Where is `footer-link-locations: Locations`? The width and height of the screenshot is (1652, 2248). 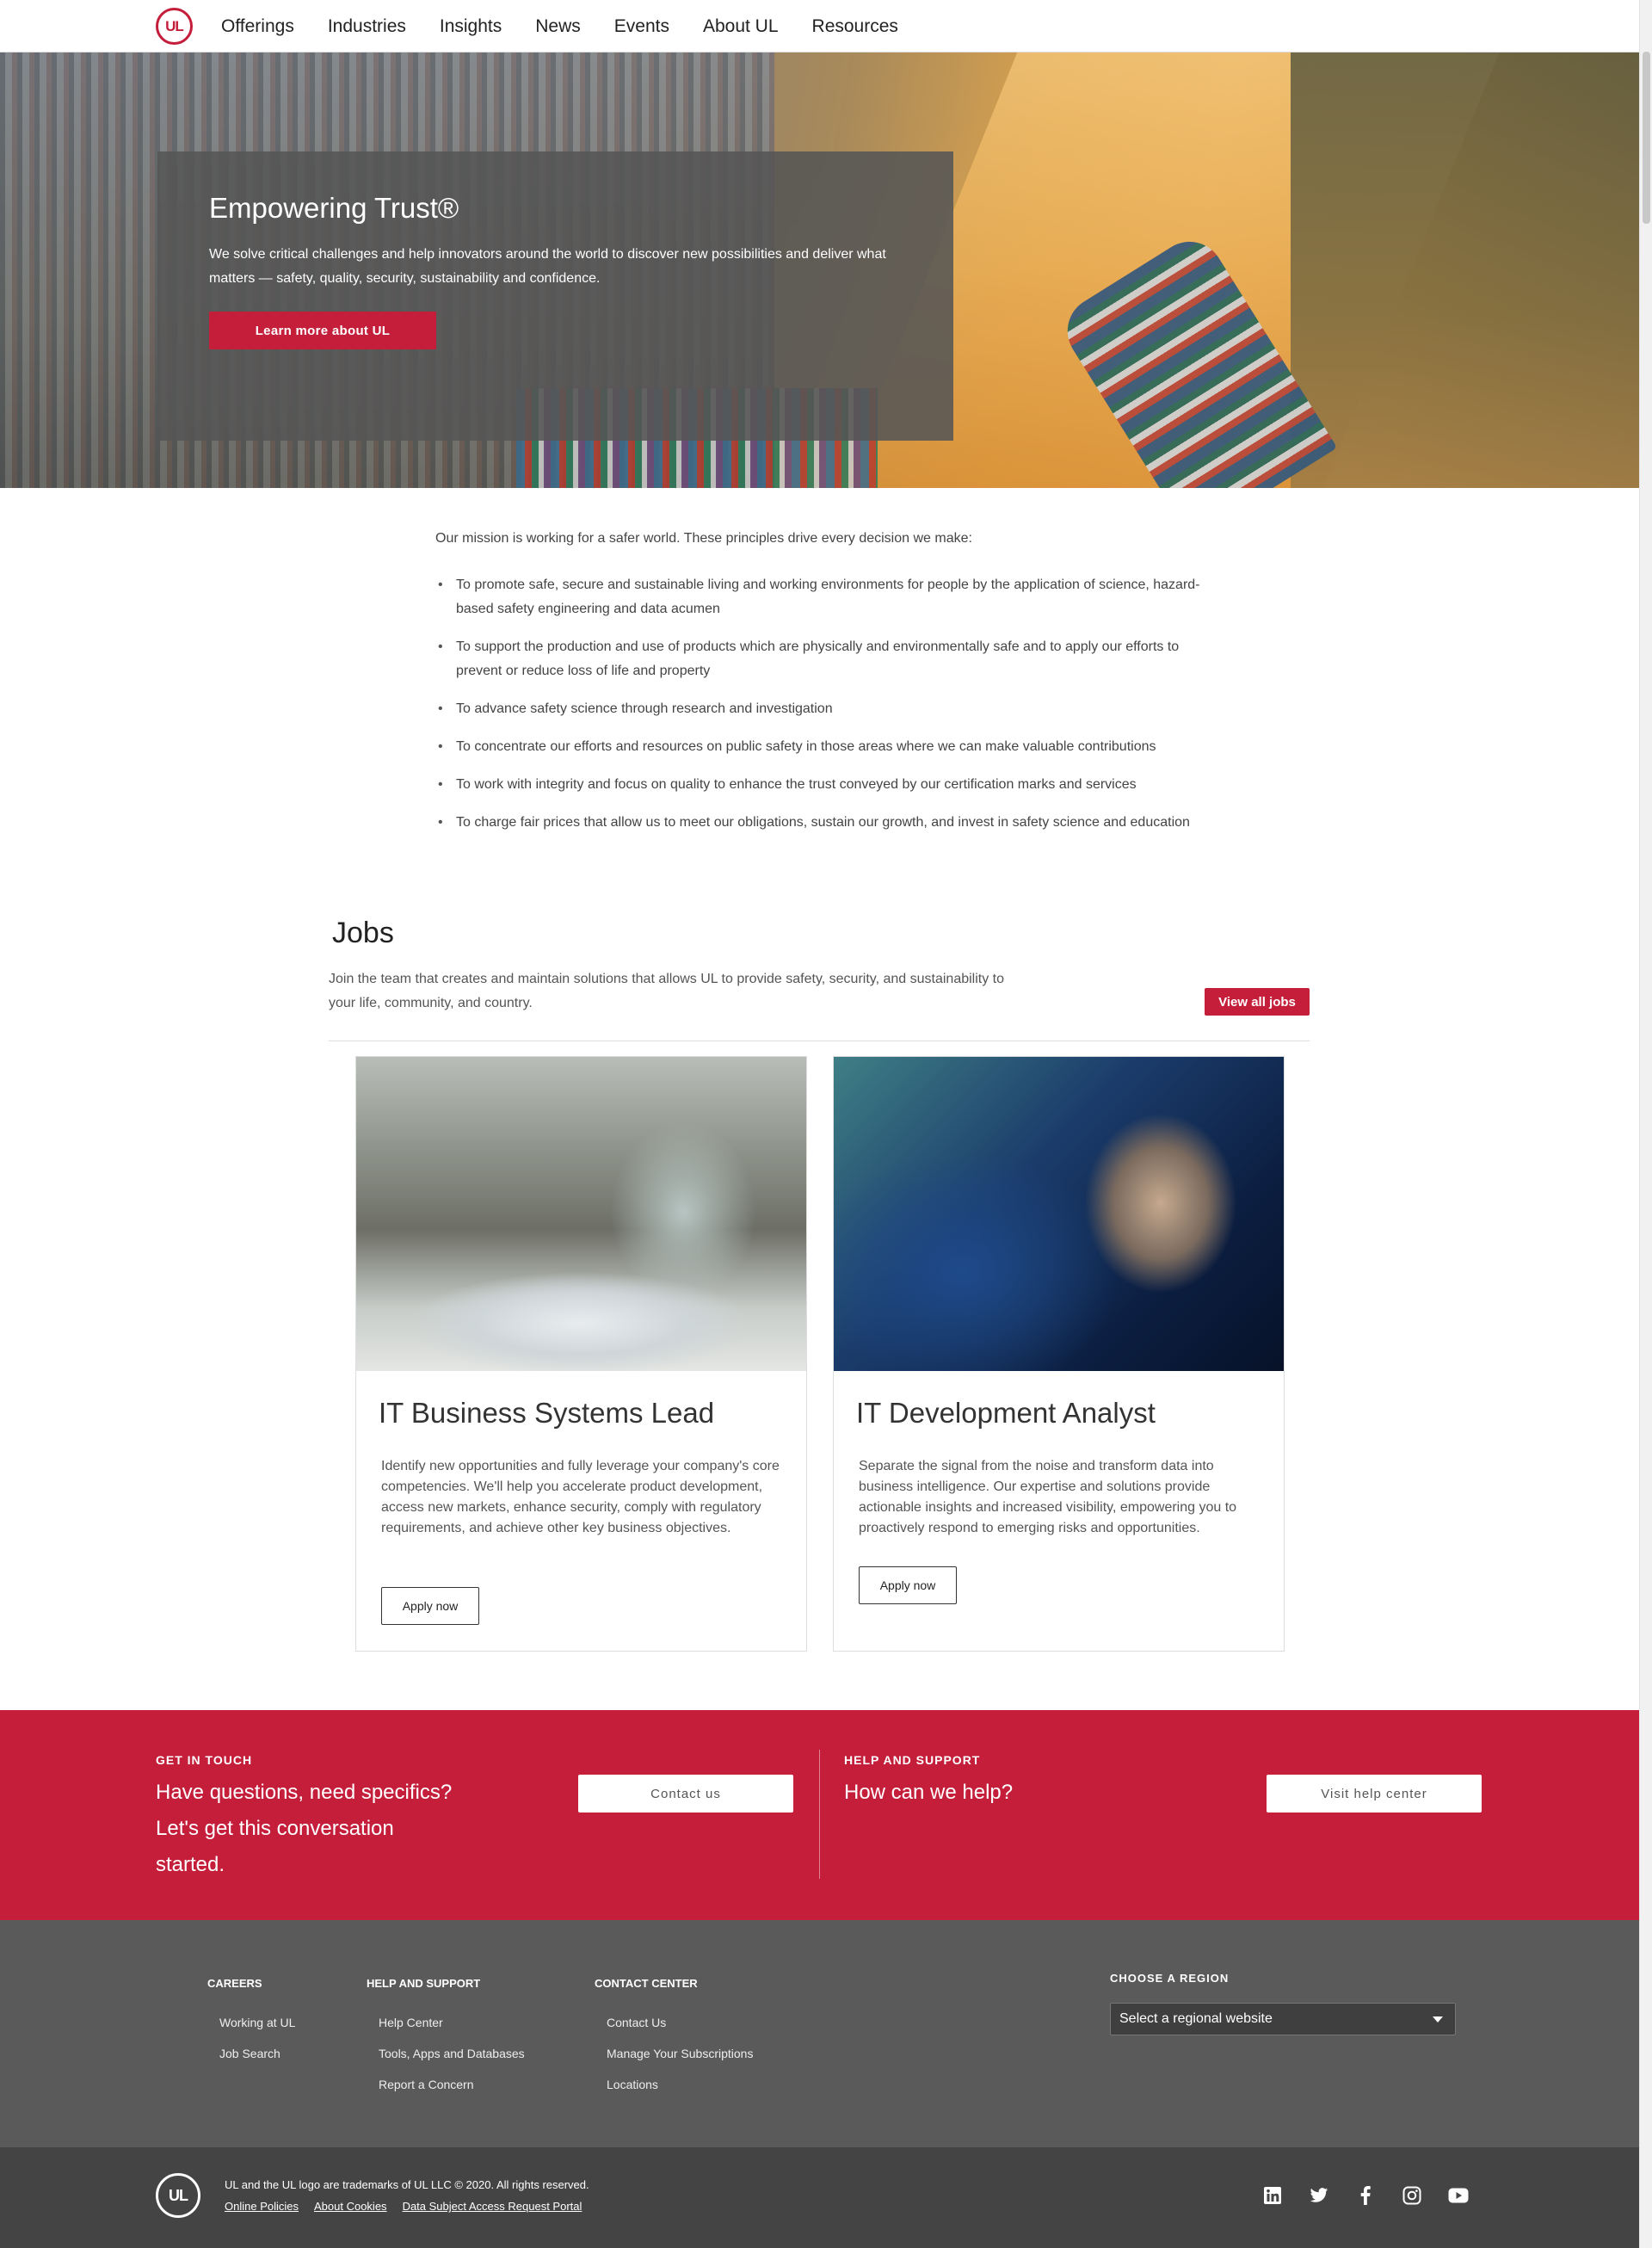
footer-link-locations: Locations is located at coordinates (632, 2084).